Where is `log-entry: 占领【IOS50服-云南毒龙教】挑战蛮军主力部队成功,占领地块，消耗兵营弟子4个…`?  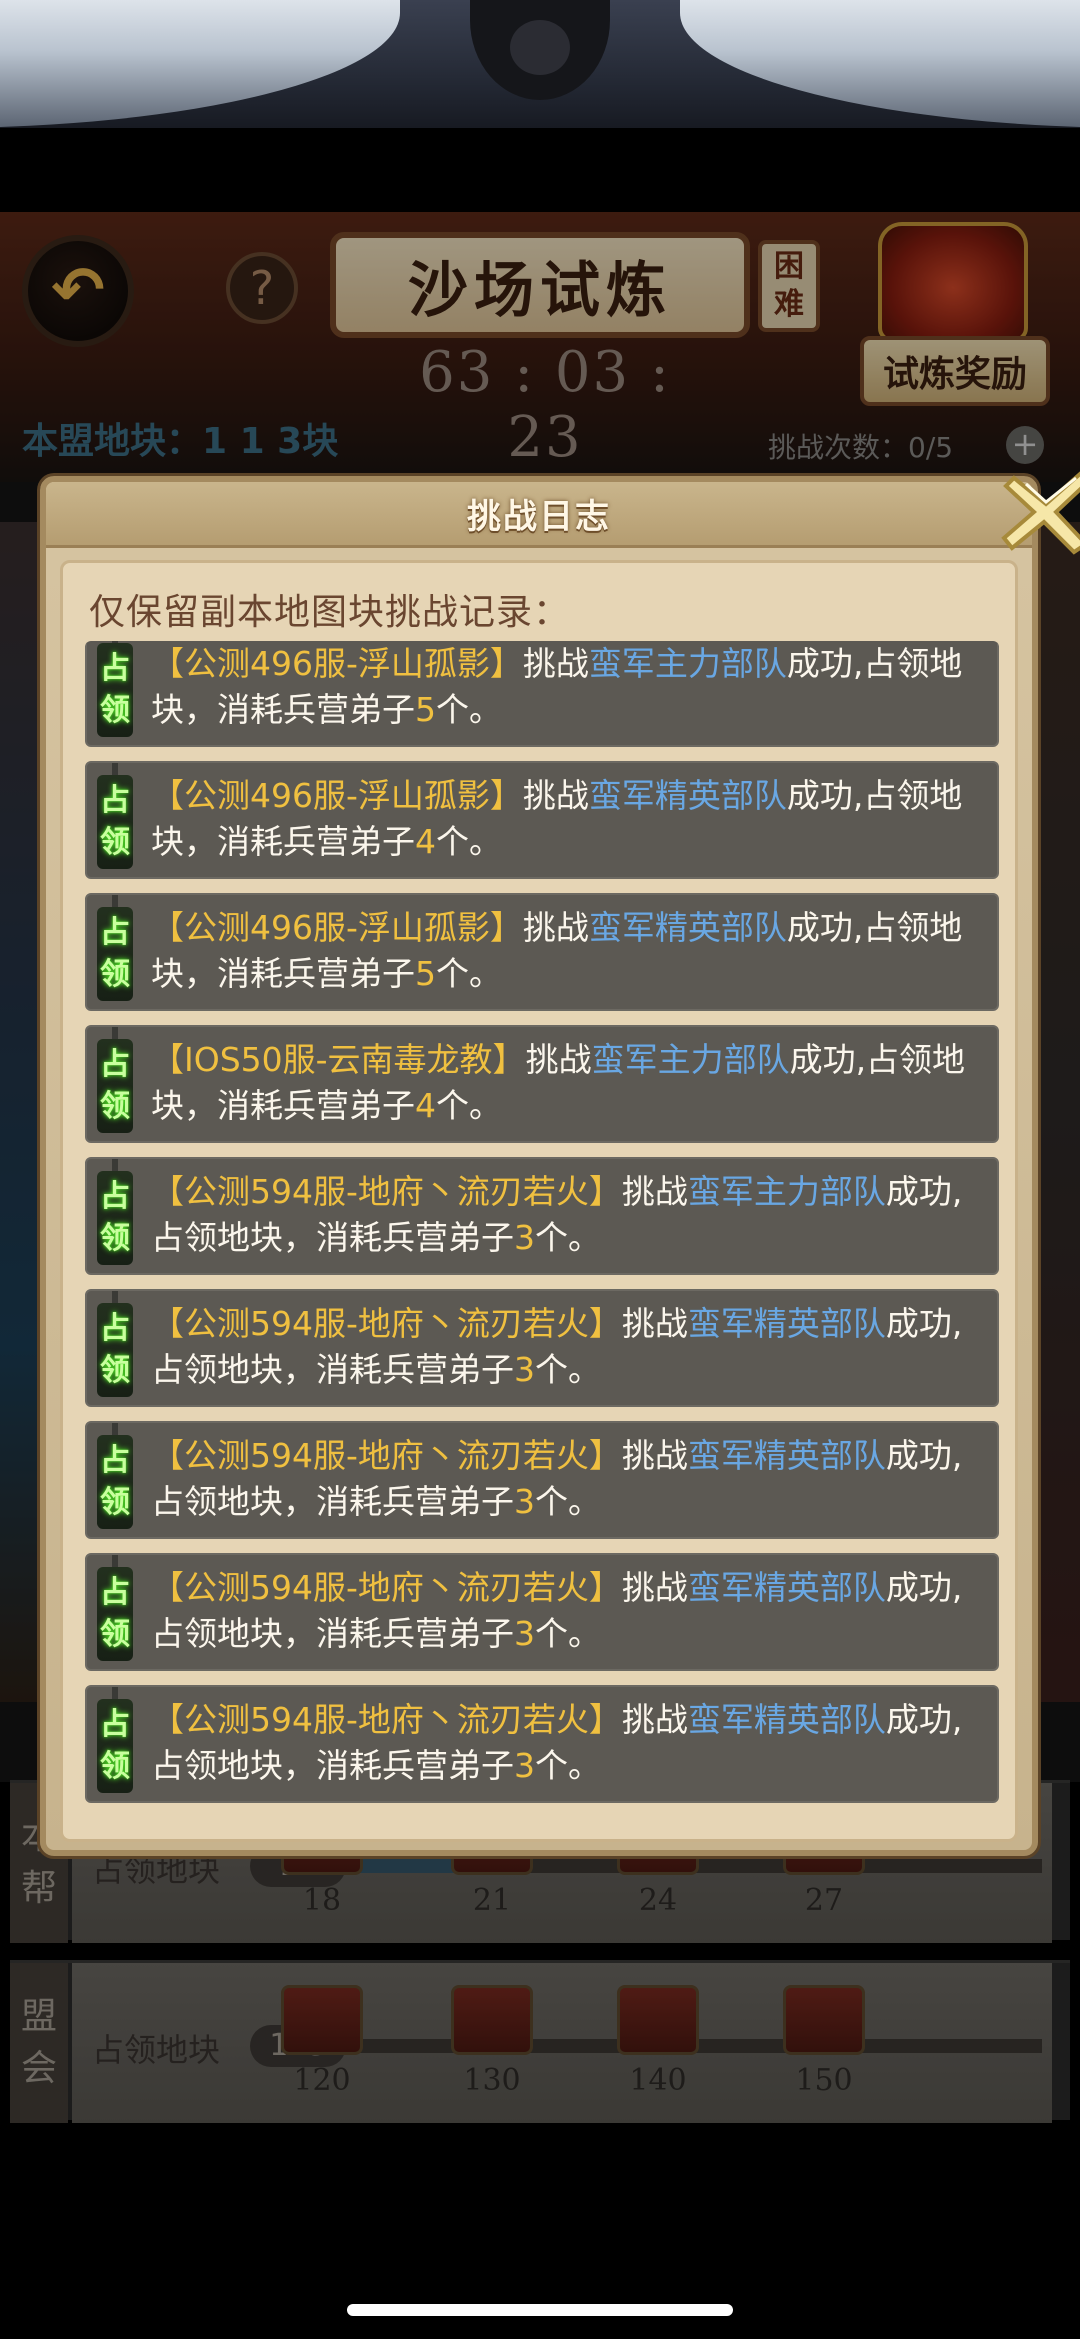
log-entry: 占领【IOS50服-云南毒龙教】挑战蛮军主力部队成功,占领地块，消耗兵营弟子4个… is located at coordinates (542, 1084).